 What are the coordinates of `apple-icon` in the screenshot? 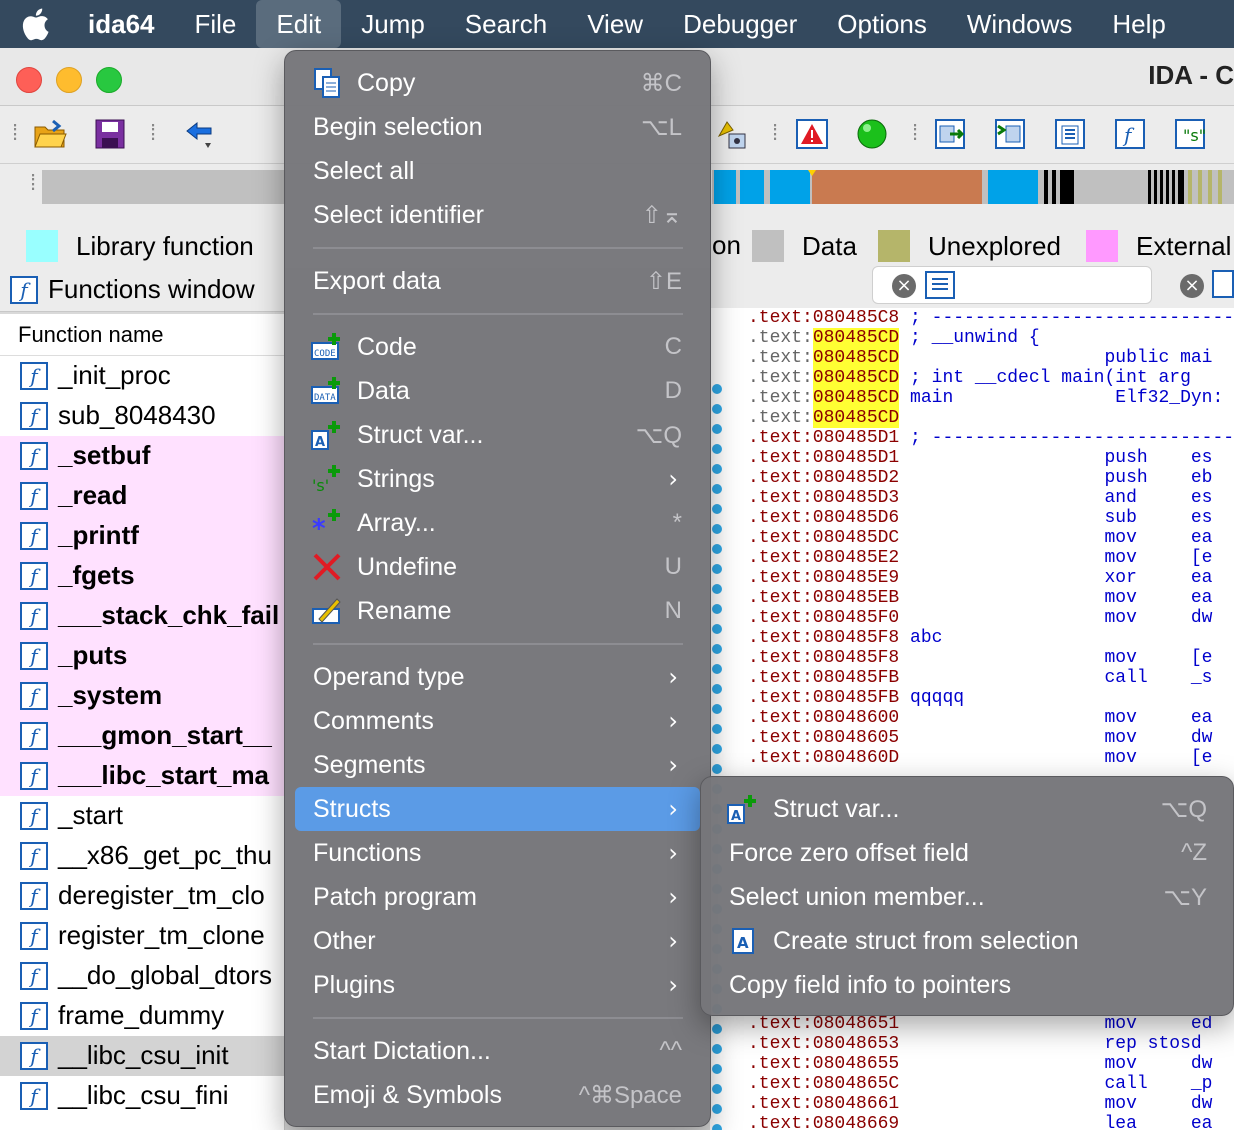 It's located at (35, 24).